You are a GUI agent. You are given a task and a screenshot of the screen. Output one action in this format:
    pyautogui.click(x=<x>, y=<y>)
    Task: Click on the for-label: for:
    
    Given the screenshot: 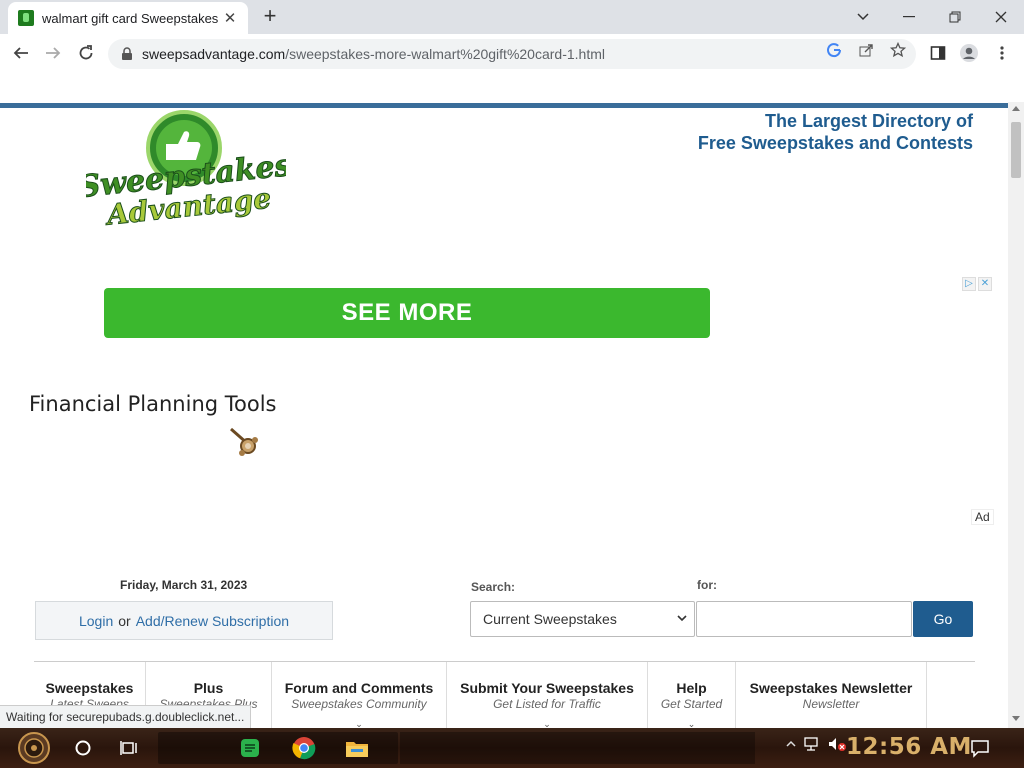 What is the action you would take?
    pyautogui.click(x=707, y=585)
    